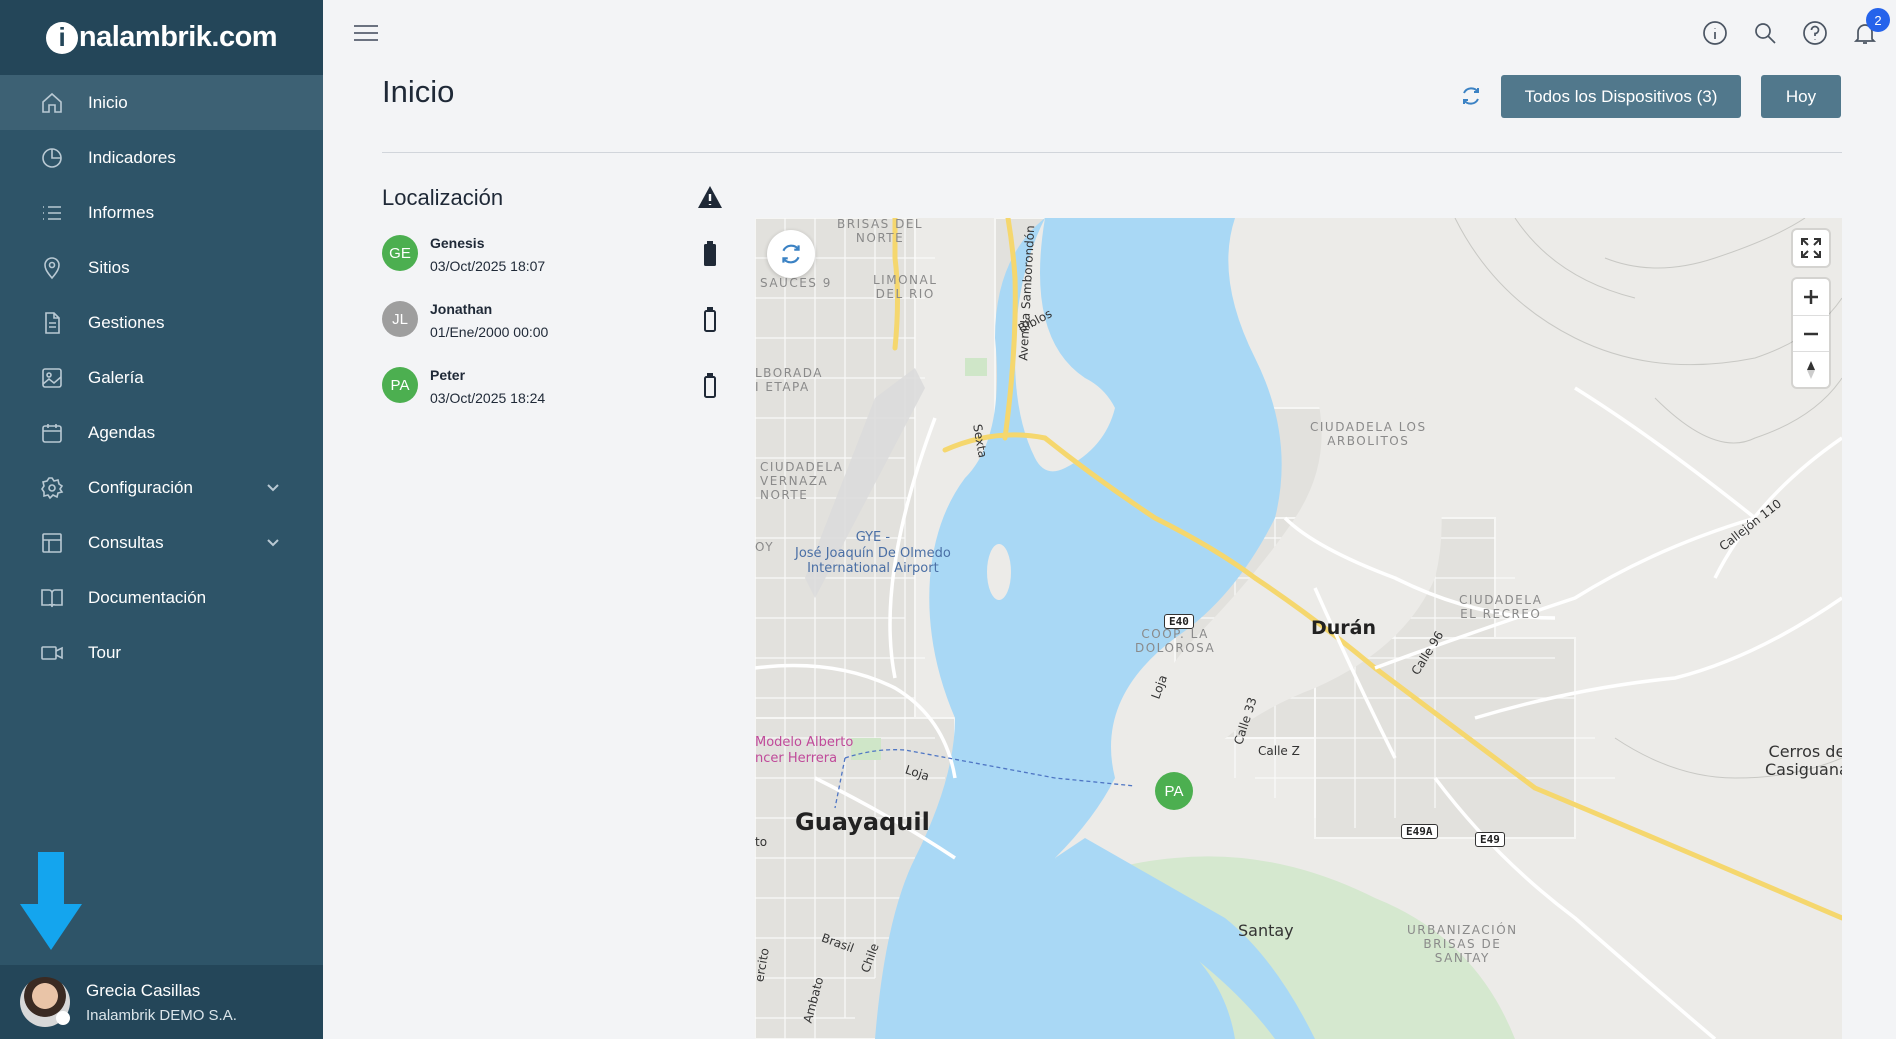  Describe the element at coordinates (52, 653) in the screenshot. I see `video-camera-icon` at that location.